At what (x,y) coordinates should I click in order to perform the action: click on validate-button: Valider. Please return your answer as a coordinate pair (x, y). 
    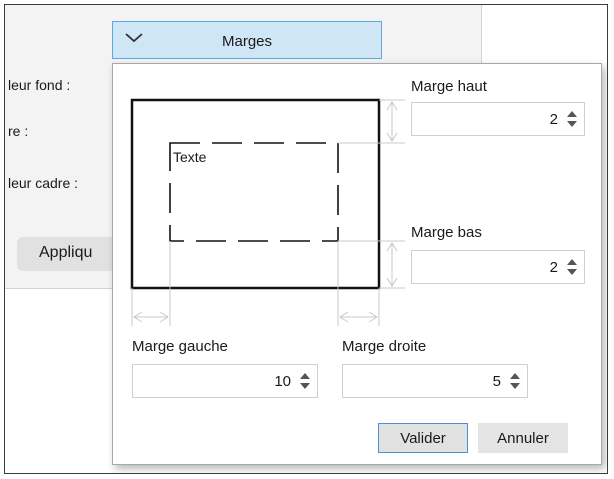
    Looking at the image, I should click on (423, 438).